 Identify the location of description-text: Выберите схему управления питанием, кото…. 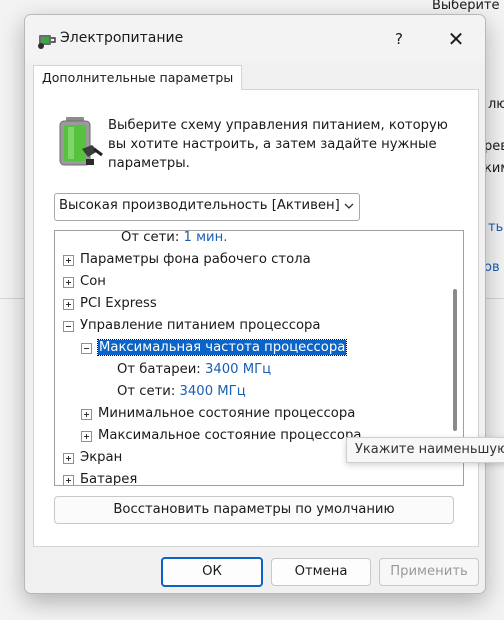
(278, 144).